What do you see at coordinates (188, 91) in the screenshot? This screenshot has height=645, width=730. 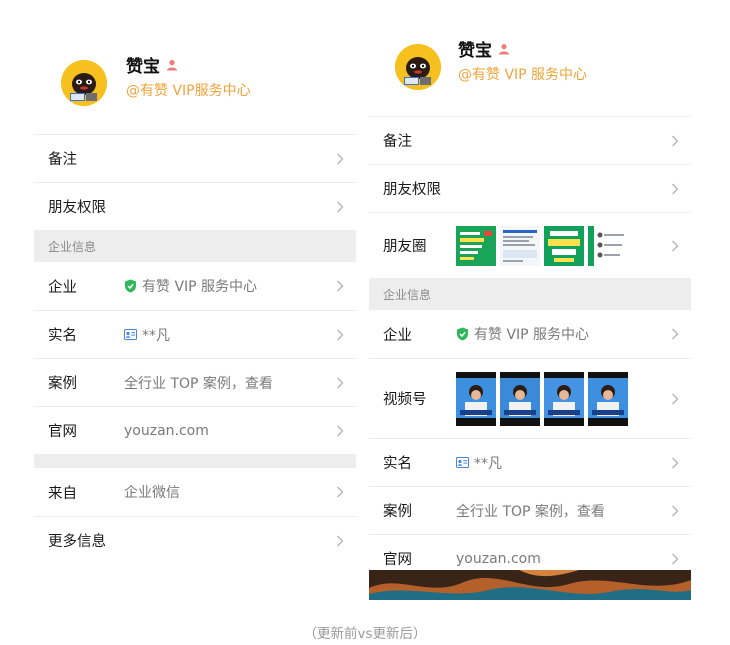 I see `profile-handle: @有赞 VIP服务中心` at bounding box center [188, 91].